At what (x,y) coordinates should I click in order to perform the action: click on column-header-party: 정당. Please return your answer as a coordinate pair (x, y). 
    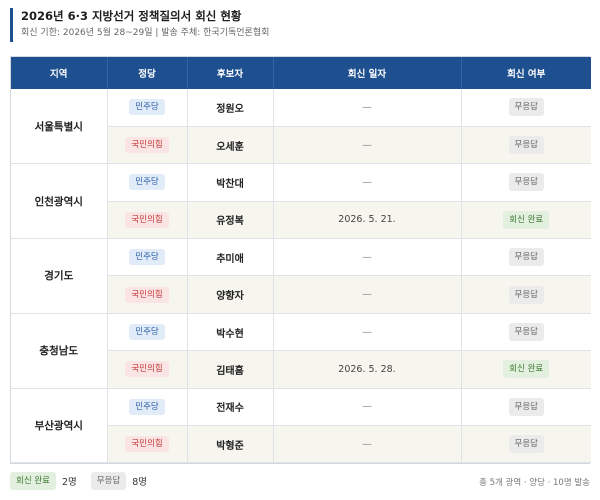
    Looking at the image, I should click on (147, 73).